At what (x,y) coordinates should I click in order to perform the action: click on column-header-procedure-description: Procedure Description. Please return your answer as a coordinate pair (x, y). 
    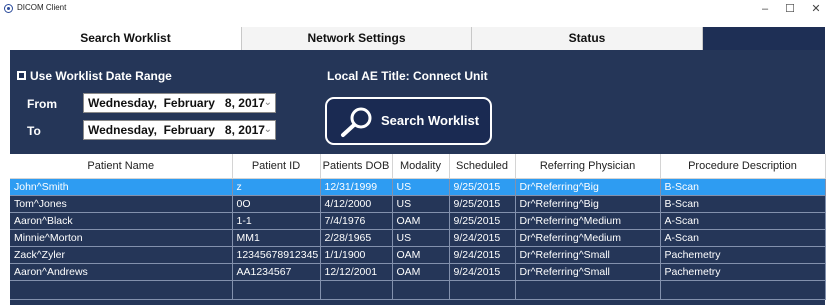
    Looking at the image, I should click on (743, 166).